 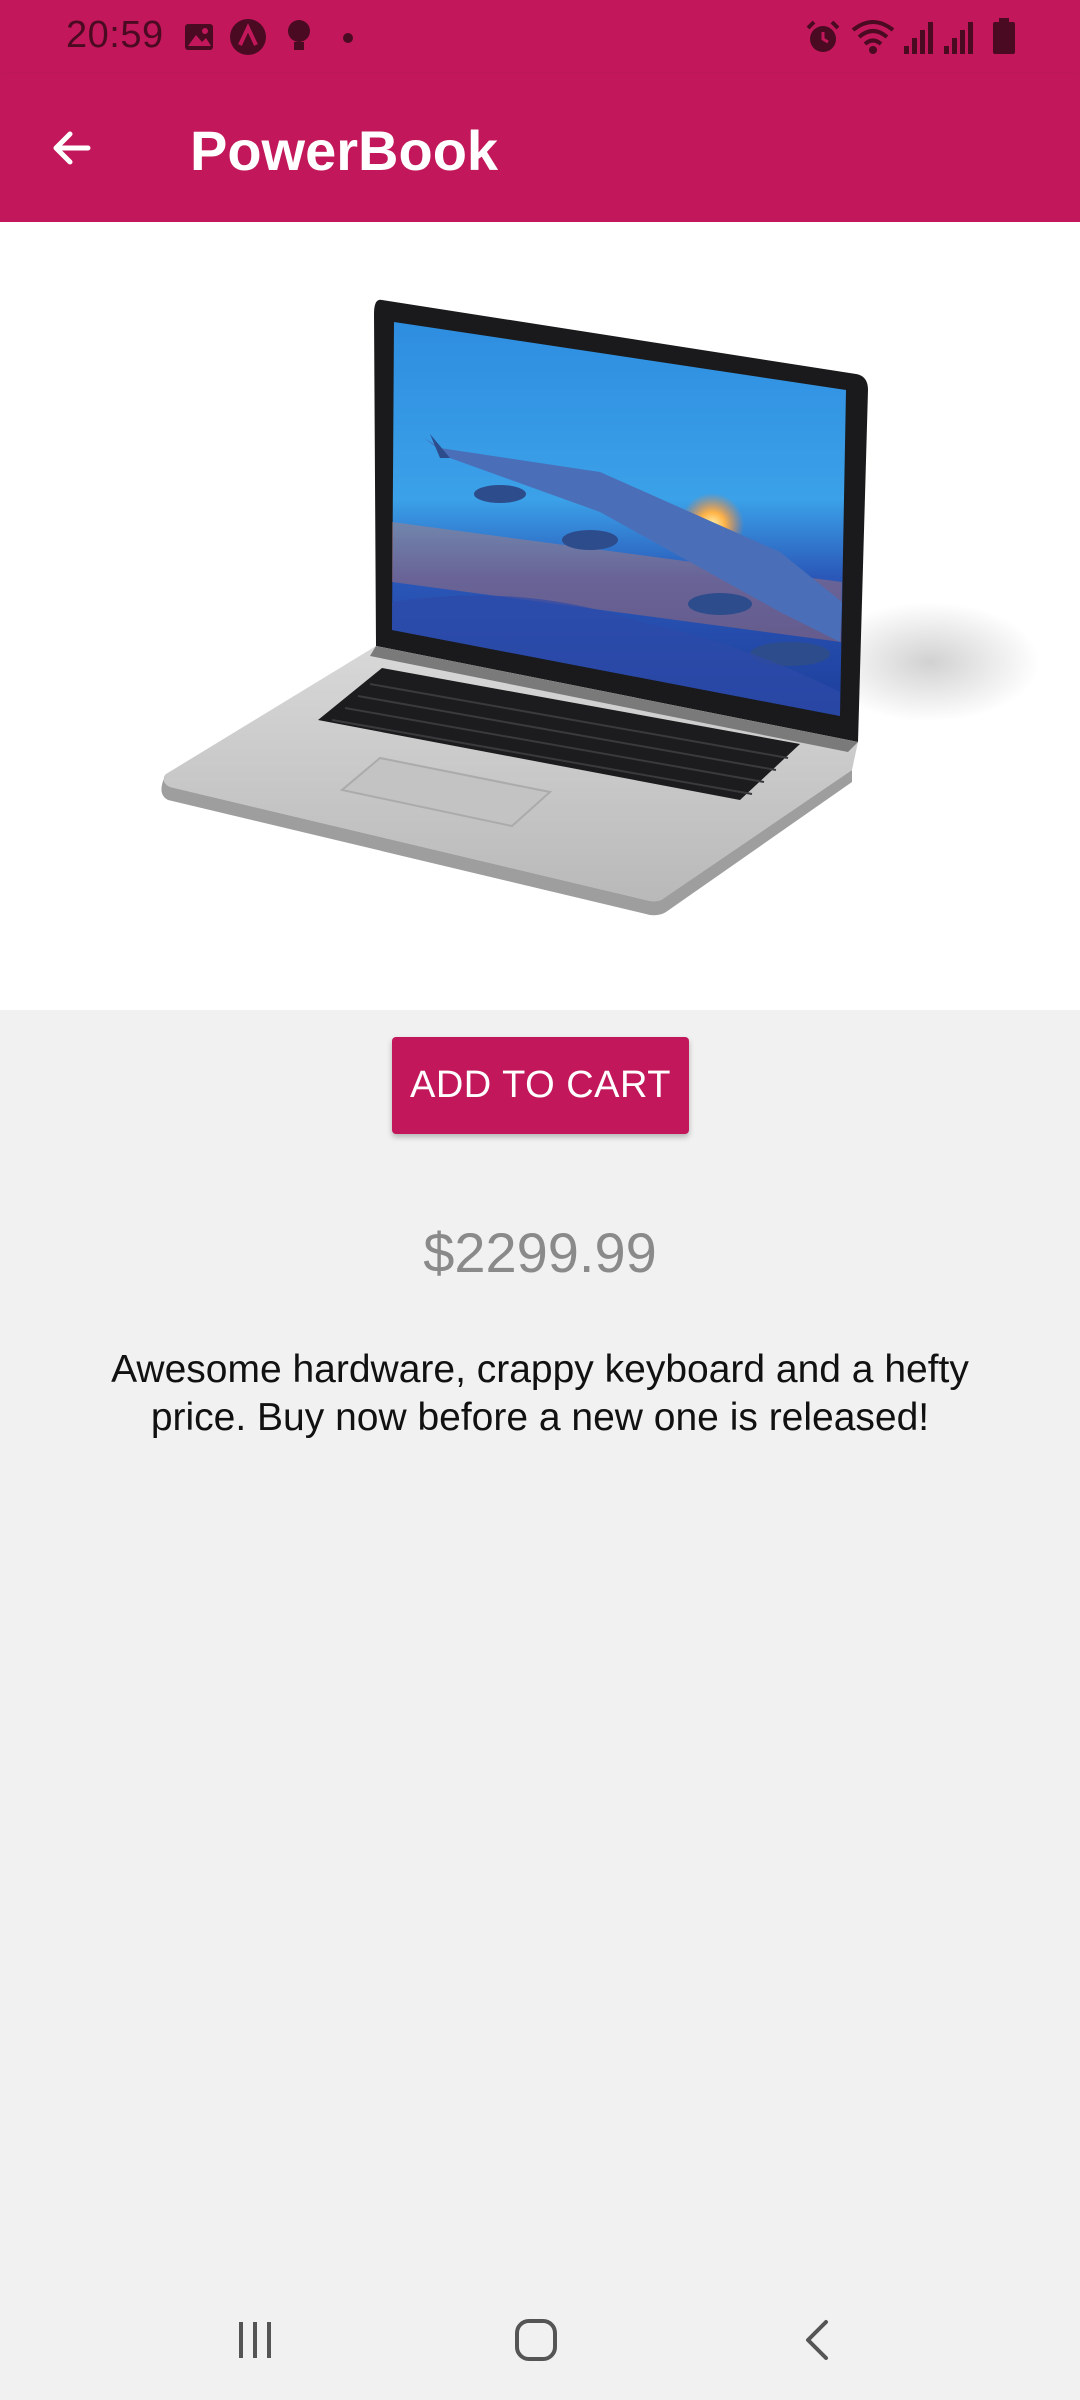 I want to click on system-back-button, so click(x=818, y=2340).